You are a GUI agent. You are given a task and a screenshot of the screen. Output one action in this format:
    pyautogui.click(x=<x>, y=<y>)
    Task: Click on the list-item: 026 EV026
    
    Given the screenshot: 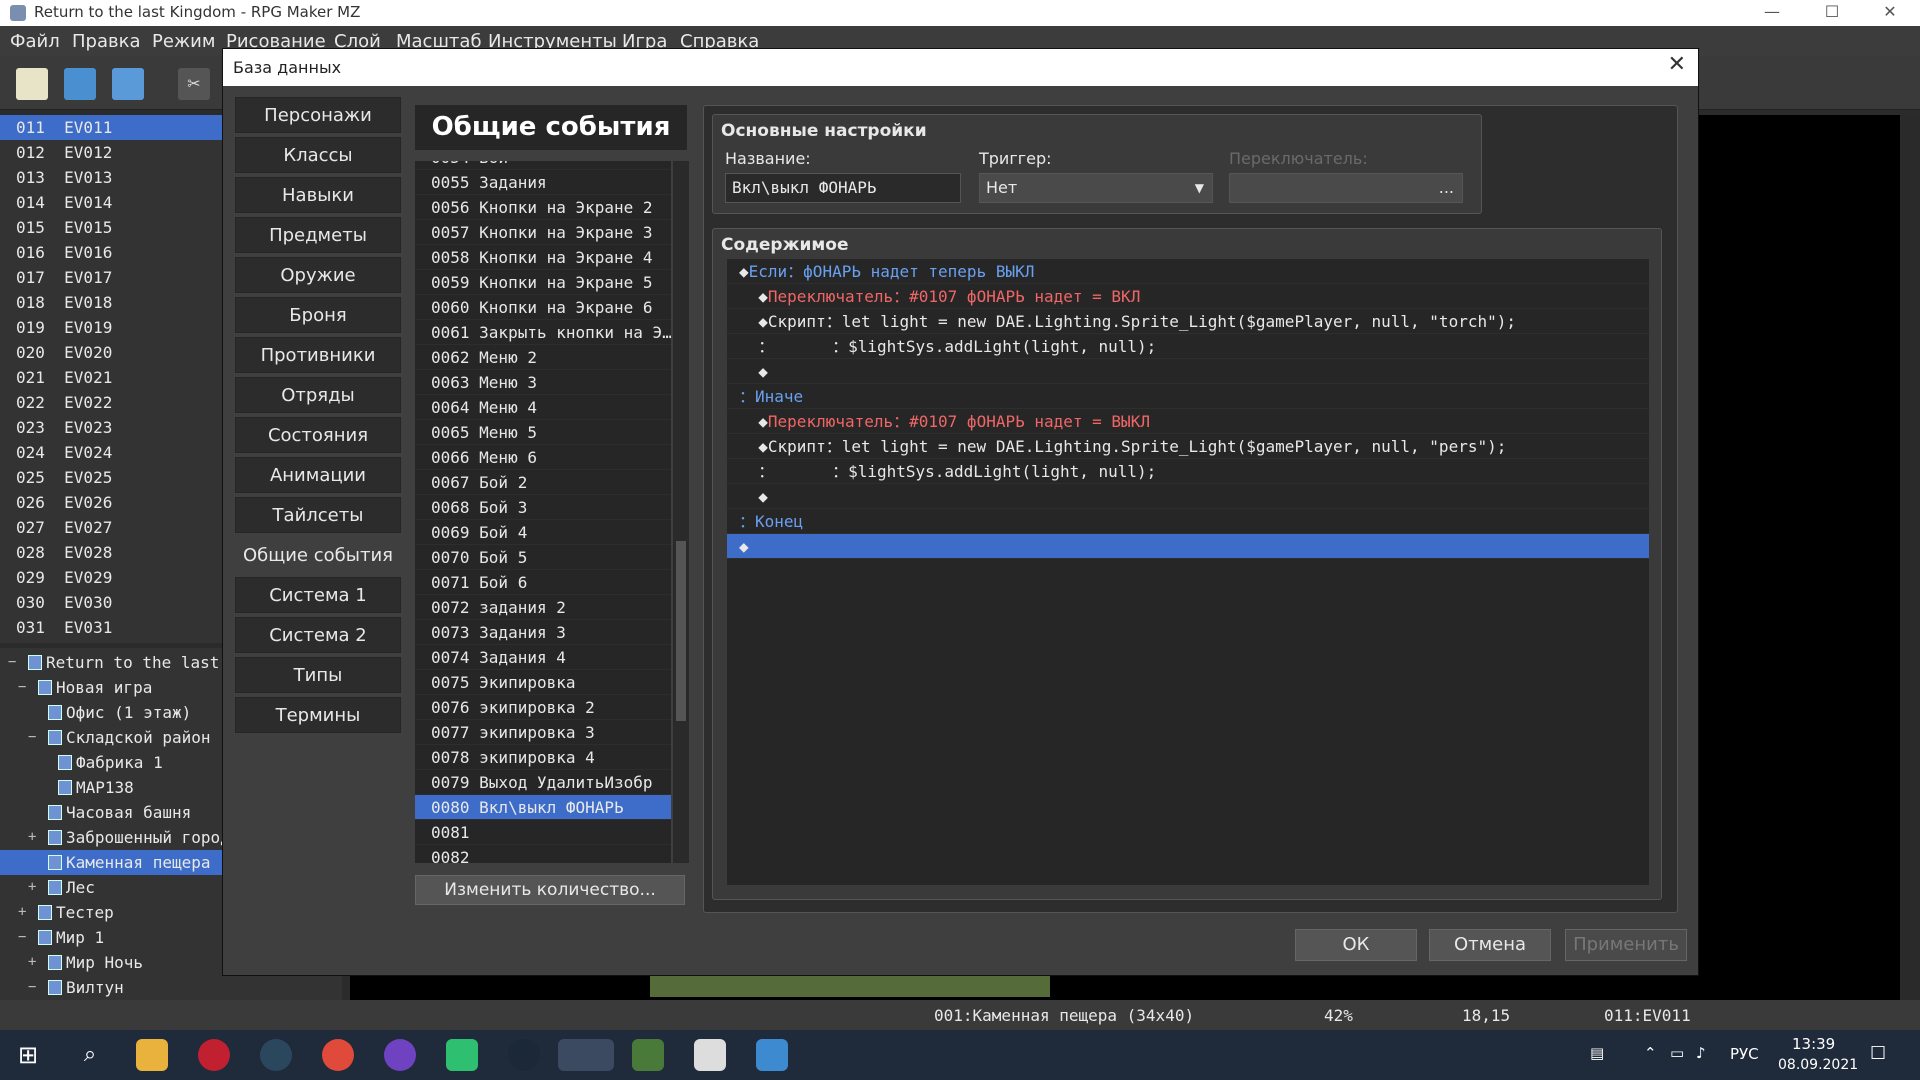 What is the action you would take?
    pyautogui.click(x=112, y=502)
    